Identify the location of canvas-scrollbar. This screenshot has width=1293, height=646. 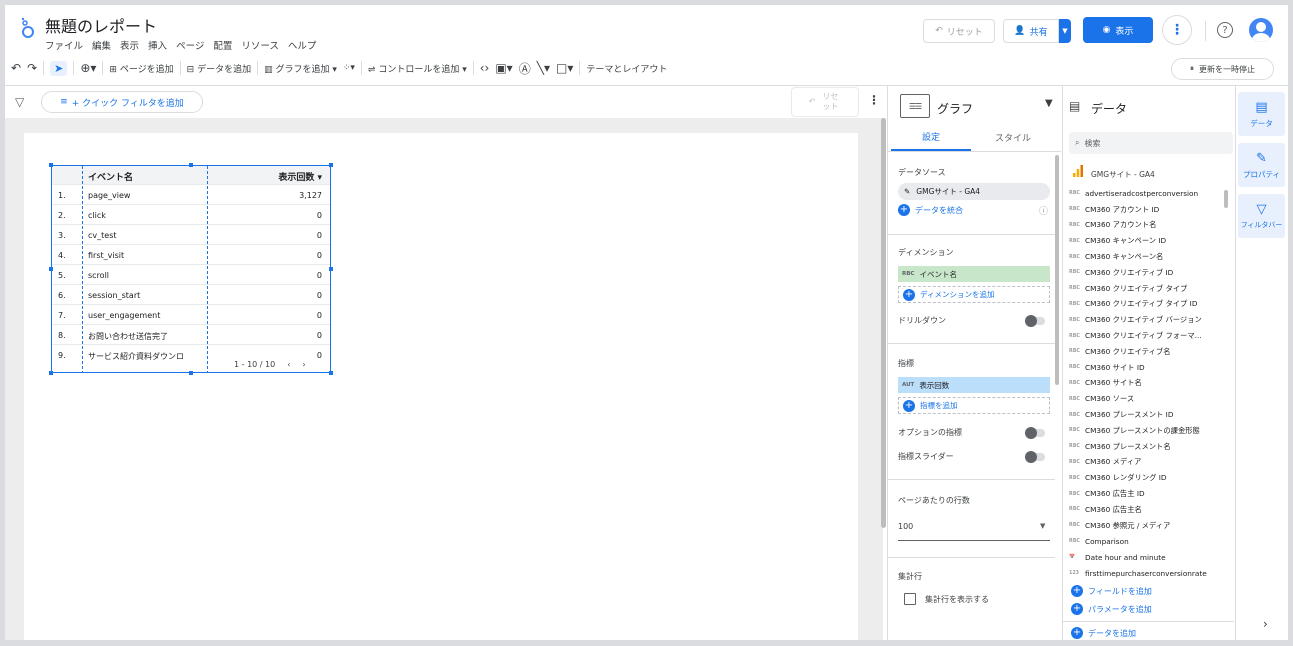
(883, 323).